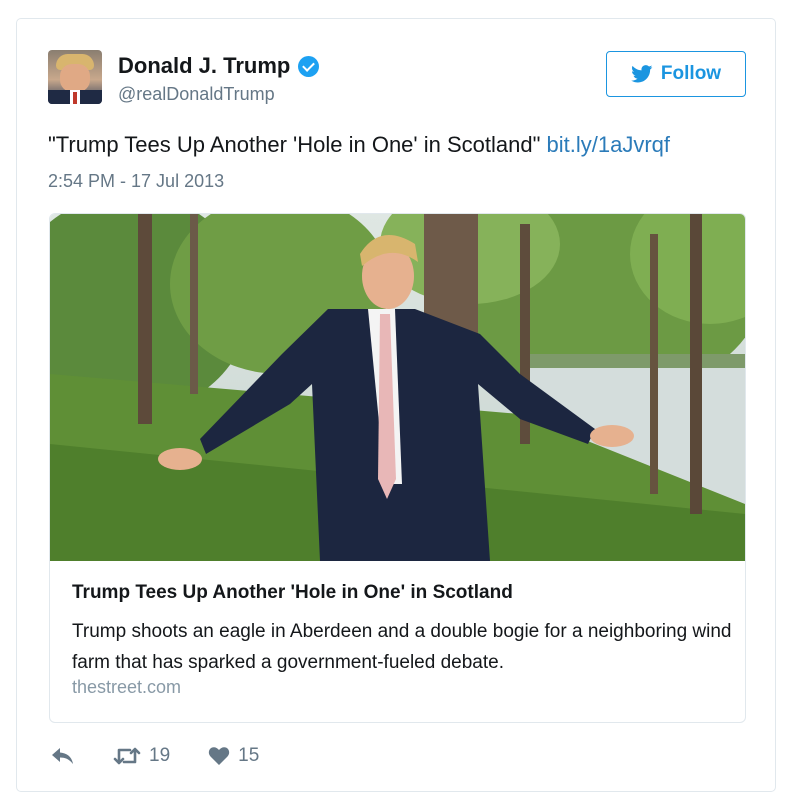  Describe the element at coordinates (174, 756) in the screenshot. I see `tweet-actions: 19 15` at that location.